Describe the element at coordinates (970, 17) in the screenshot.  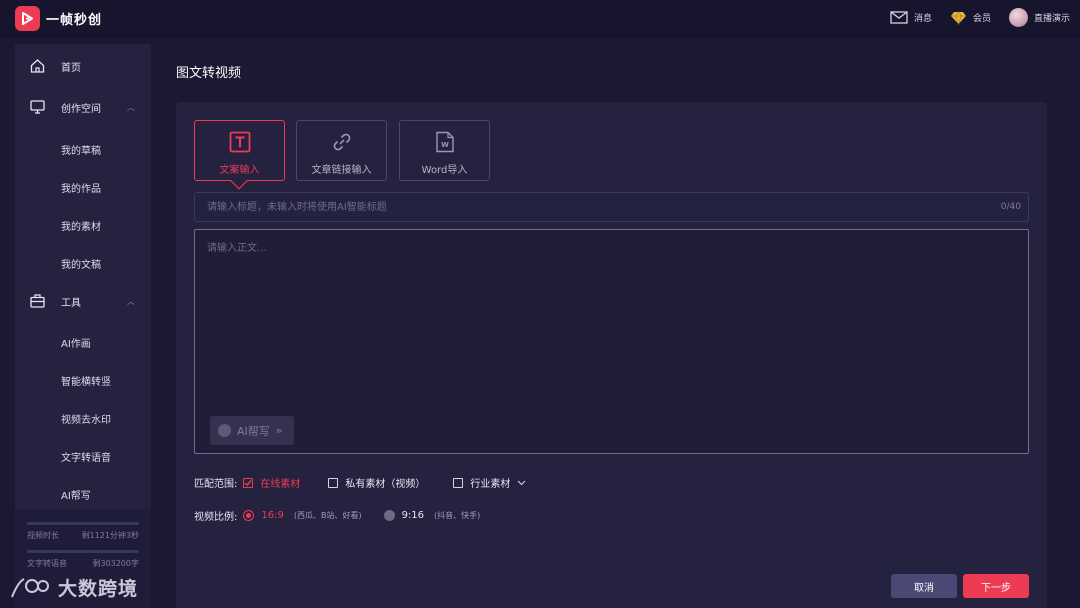
I see `member-button: 会员` at that location.